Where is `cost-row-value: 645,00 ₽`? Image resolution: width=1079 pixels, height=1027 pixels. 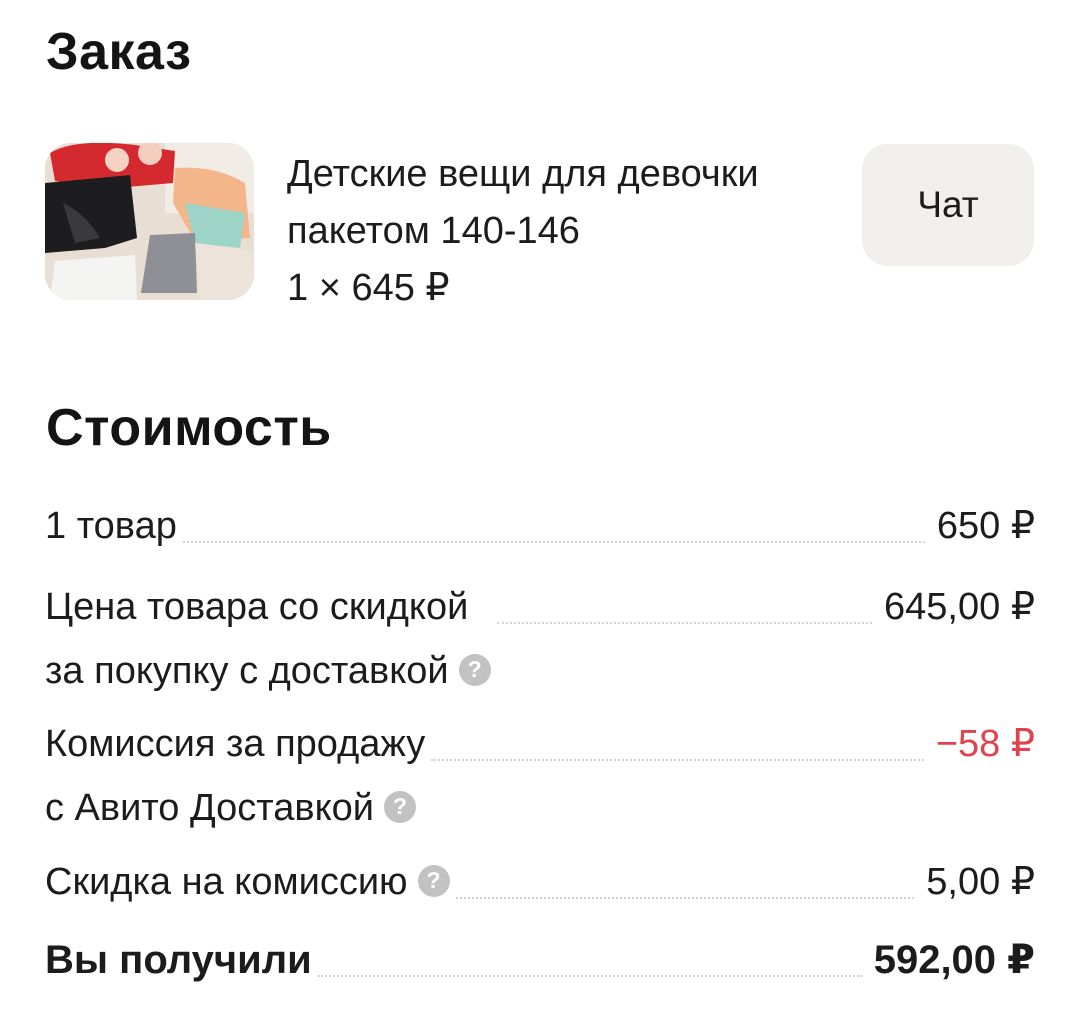
cost-row-value: 645,00 ₽ is located at coordinates (959, 607).